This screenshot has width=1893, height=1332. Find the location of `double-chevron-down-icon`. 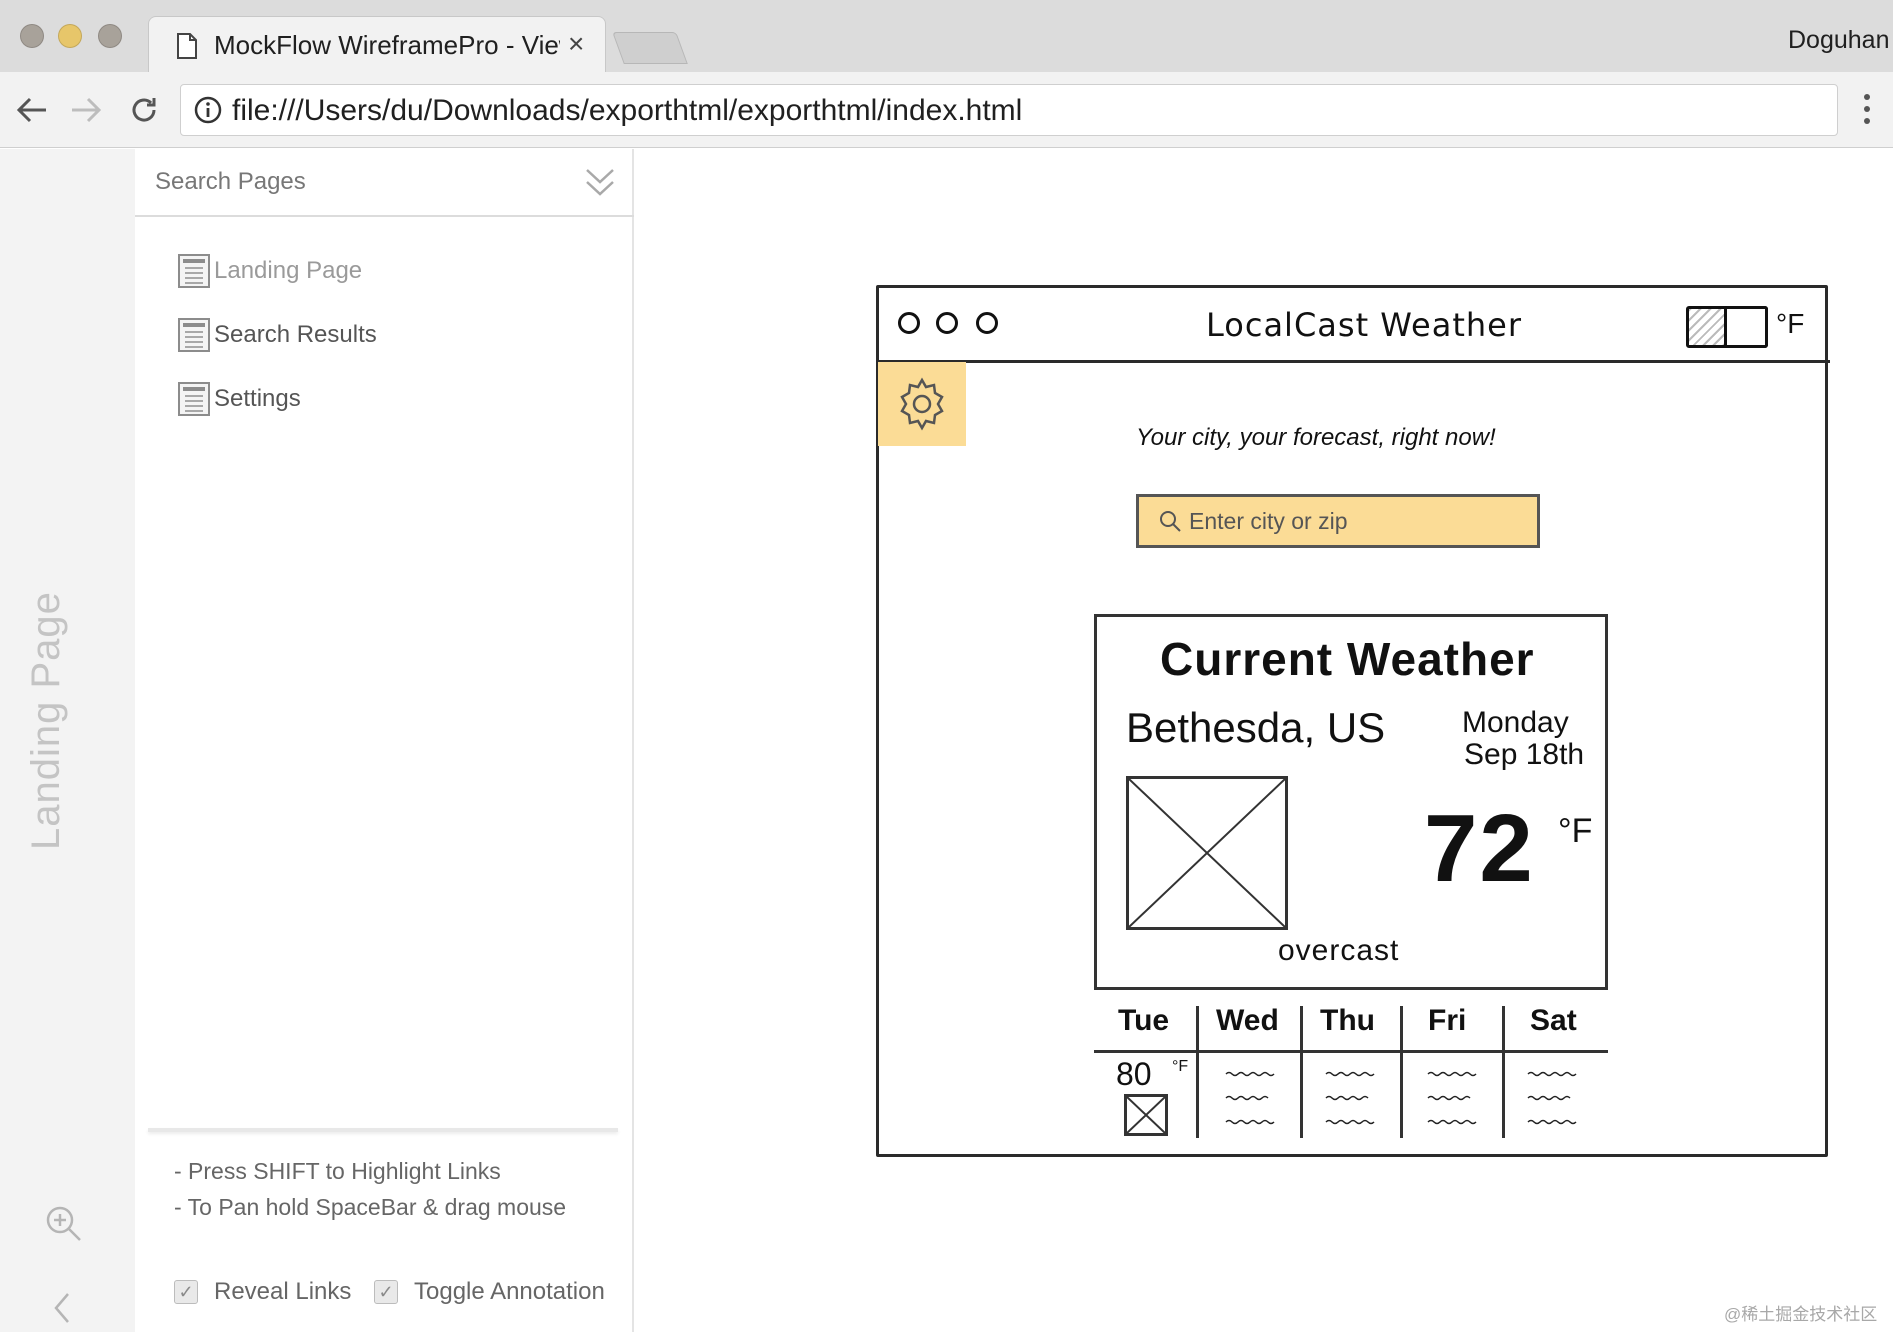

double-chevron-down-icon is located at coordinates (600, 182).